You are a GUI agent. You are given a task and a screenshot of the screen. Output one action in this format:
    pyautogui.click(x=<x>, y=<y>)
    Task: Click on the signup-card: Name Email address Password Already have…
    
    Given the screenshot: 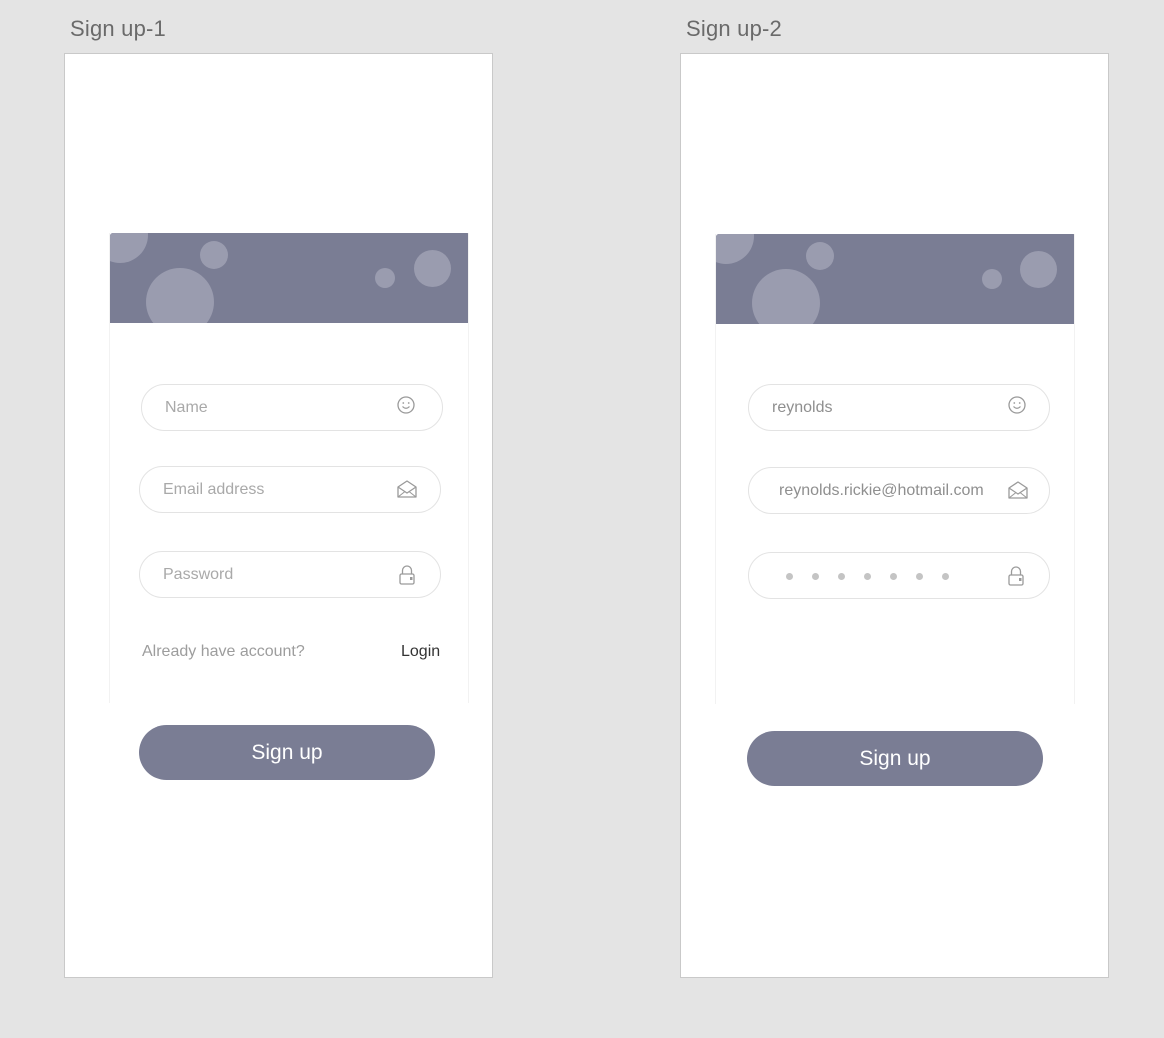 What is the action you would take?
    pyautogui.click(x=289, y=468)
    